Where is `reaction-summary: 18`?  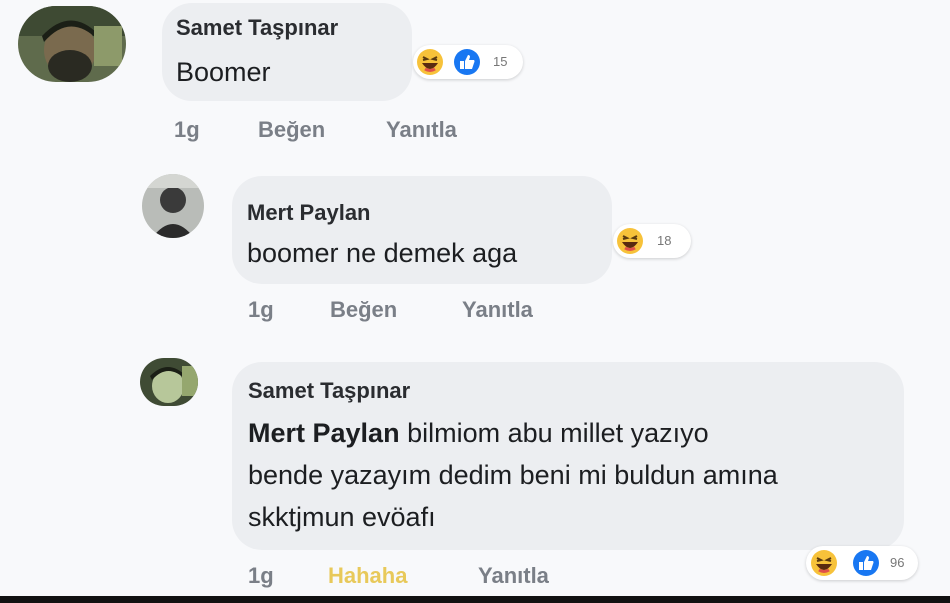 reaction-summary: 18 is located at coordinates (652, 241).